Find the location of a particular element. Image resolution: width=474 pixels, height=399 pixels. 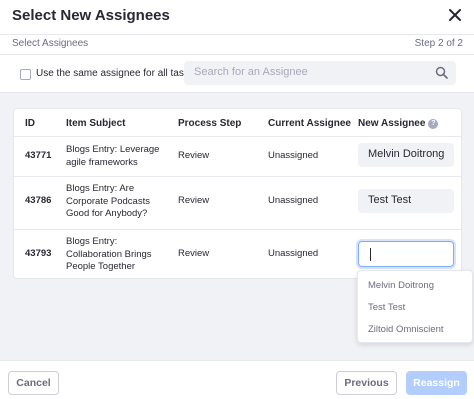

task-id: 43786 is located at coordinates (38, 200).